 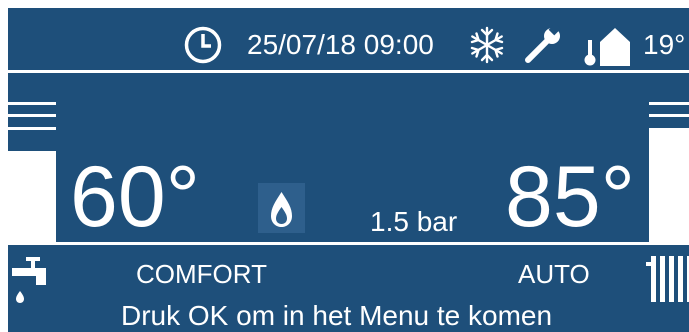 What do you see at coordinates (201, 274) in the screenshot?
I see `dhw-mode: COMFORT` at bounding box center [201, 274].